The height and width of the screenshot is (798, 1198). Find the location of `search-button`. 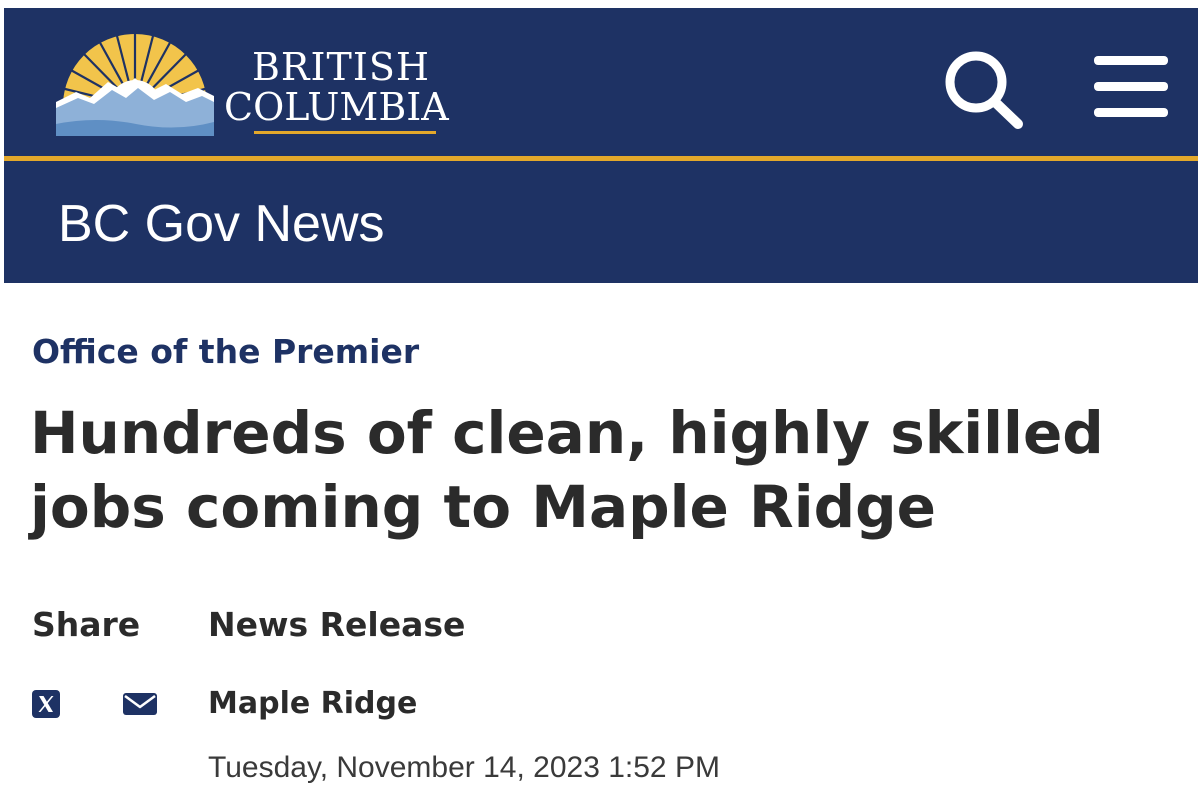

search-button is located at coordinates (983, 89).